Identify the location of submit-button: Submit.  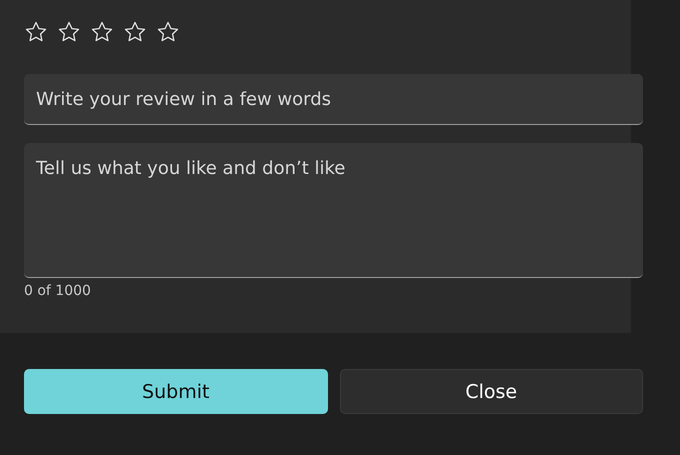
(176, 391).